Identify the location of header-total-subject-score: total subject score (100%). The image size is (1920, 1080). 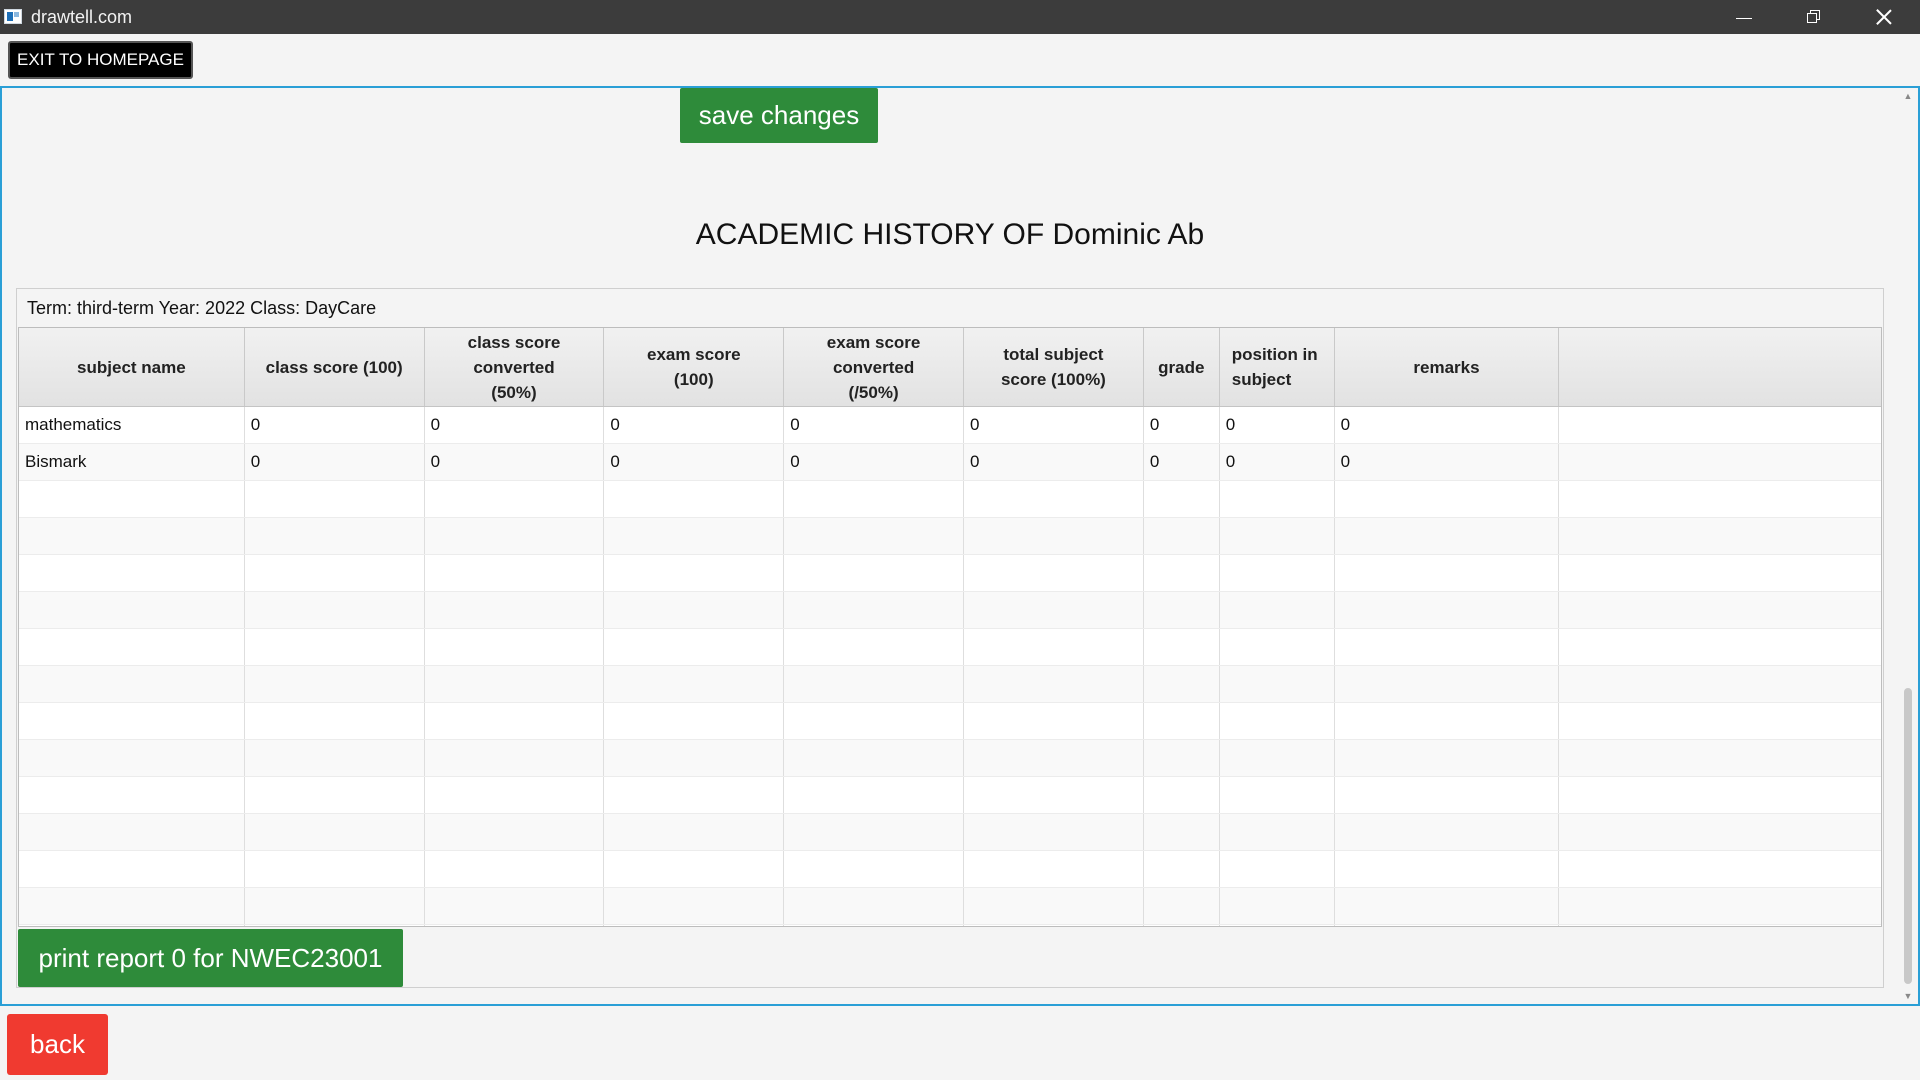
(1054, 367).